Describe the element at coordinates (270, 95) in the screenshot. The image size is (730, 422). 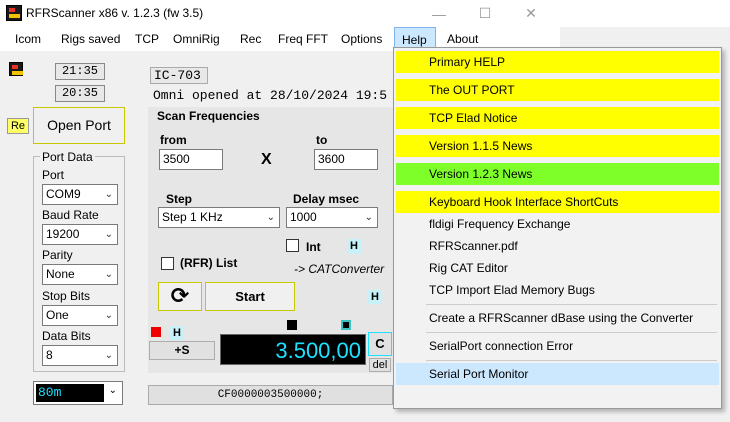
I see `radio-status: Omni opened at 28/10/2024 19:5` at that location.